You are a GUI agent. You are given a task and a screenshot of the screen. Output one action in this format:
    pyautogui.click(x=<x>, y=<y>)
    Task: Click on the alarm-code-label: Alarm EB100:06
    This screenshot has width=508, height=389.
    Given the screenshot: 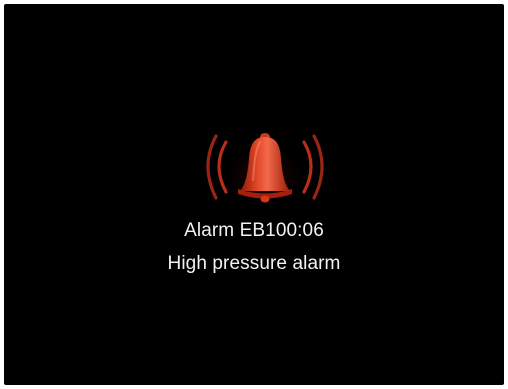 What is the action you would take?
    pyautogui.click(x=254, y=230)
    